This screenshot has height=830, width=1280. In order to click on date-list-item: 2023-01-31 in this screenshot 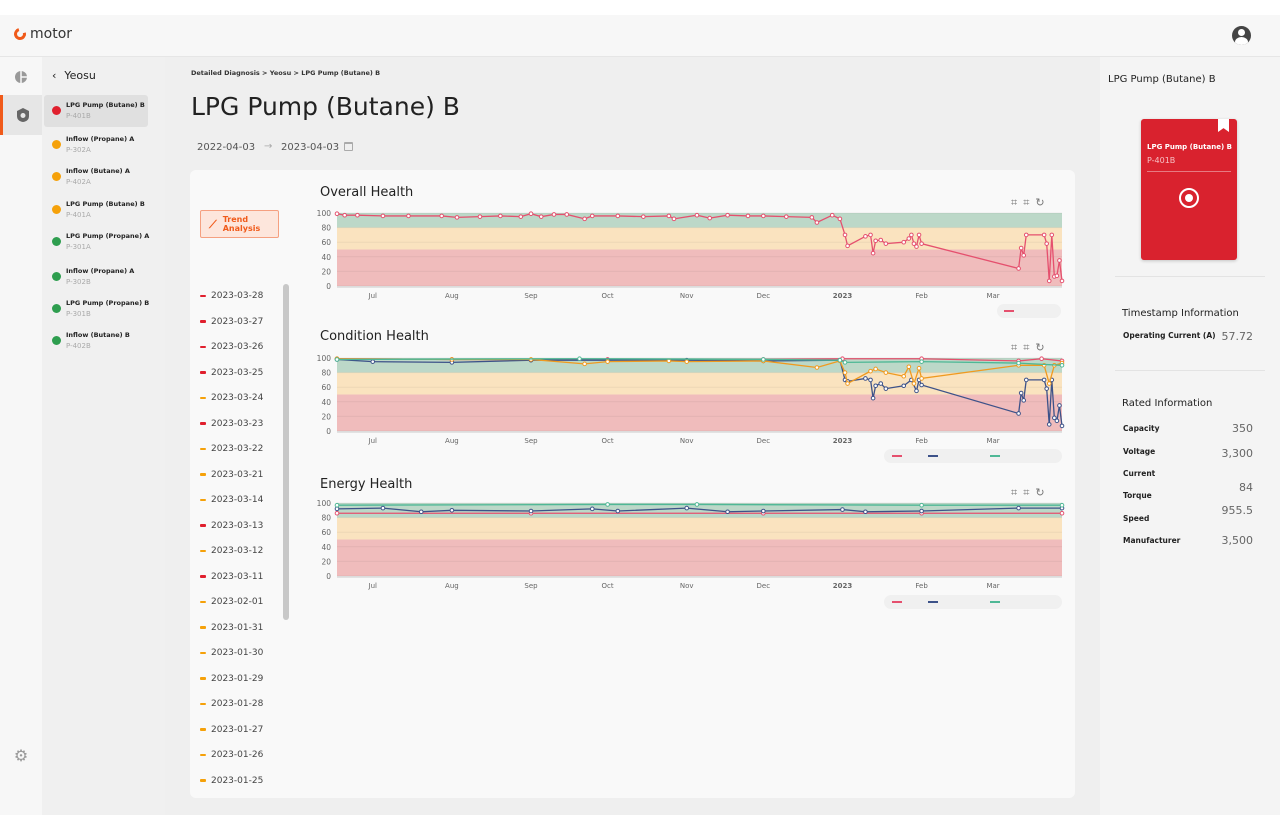, I will do `click(231, 628)`.